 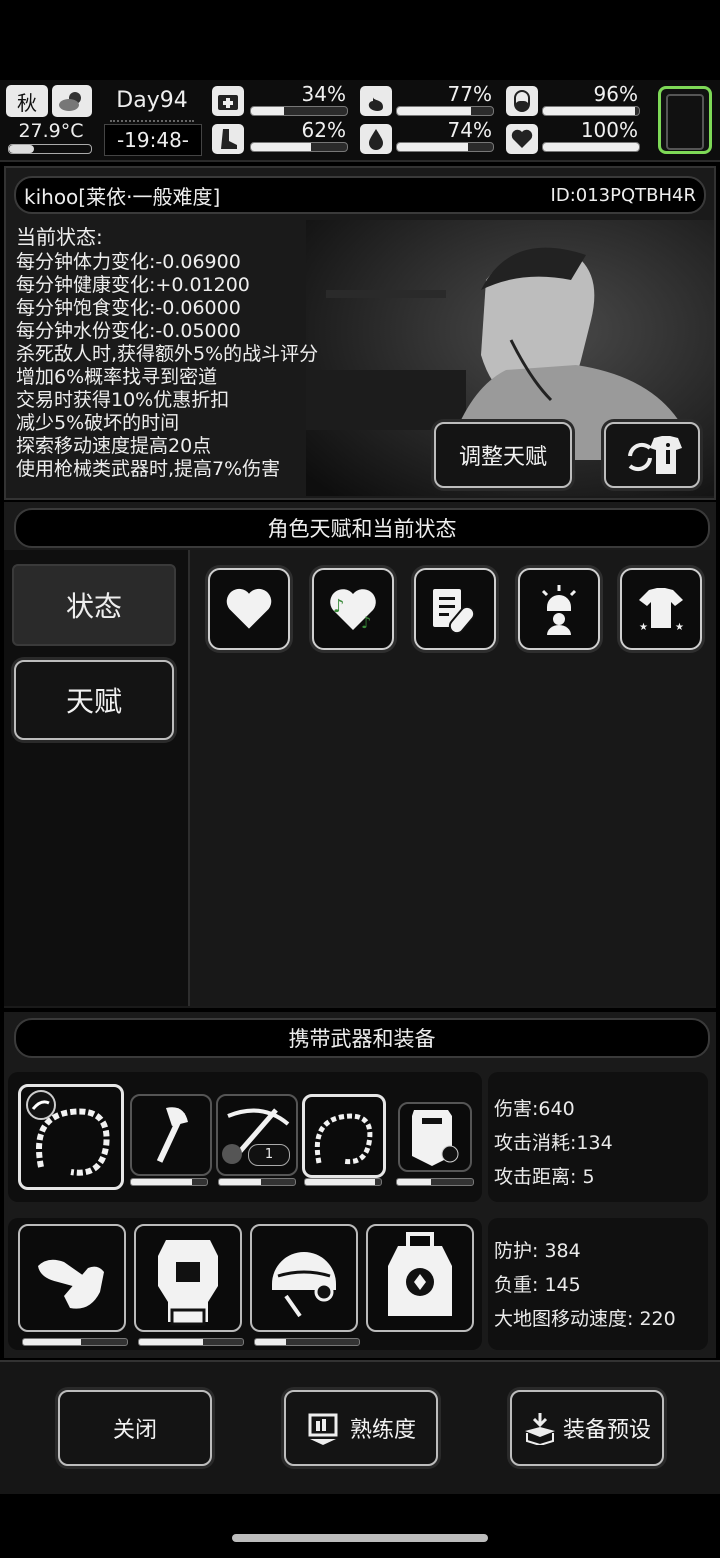 I want to click on profile-bar: kihoo[莱依·一般难度] ID:013PQTBH4R, so click(x=360, y=195).